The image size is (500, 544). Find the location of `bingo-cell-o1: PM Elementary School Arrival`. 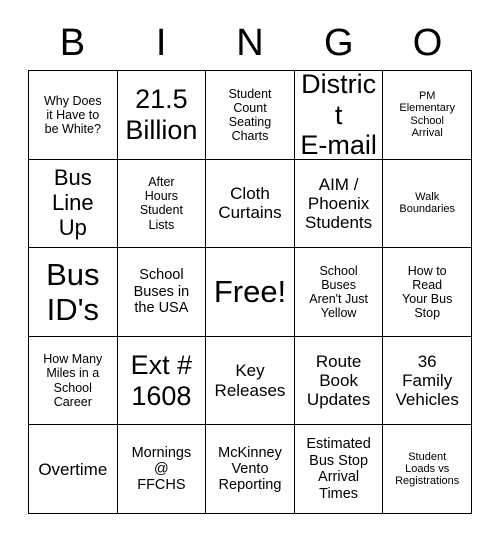

bingo-cell-o1: PM Elementary School Arrival is located at coordinates (427, 115).